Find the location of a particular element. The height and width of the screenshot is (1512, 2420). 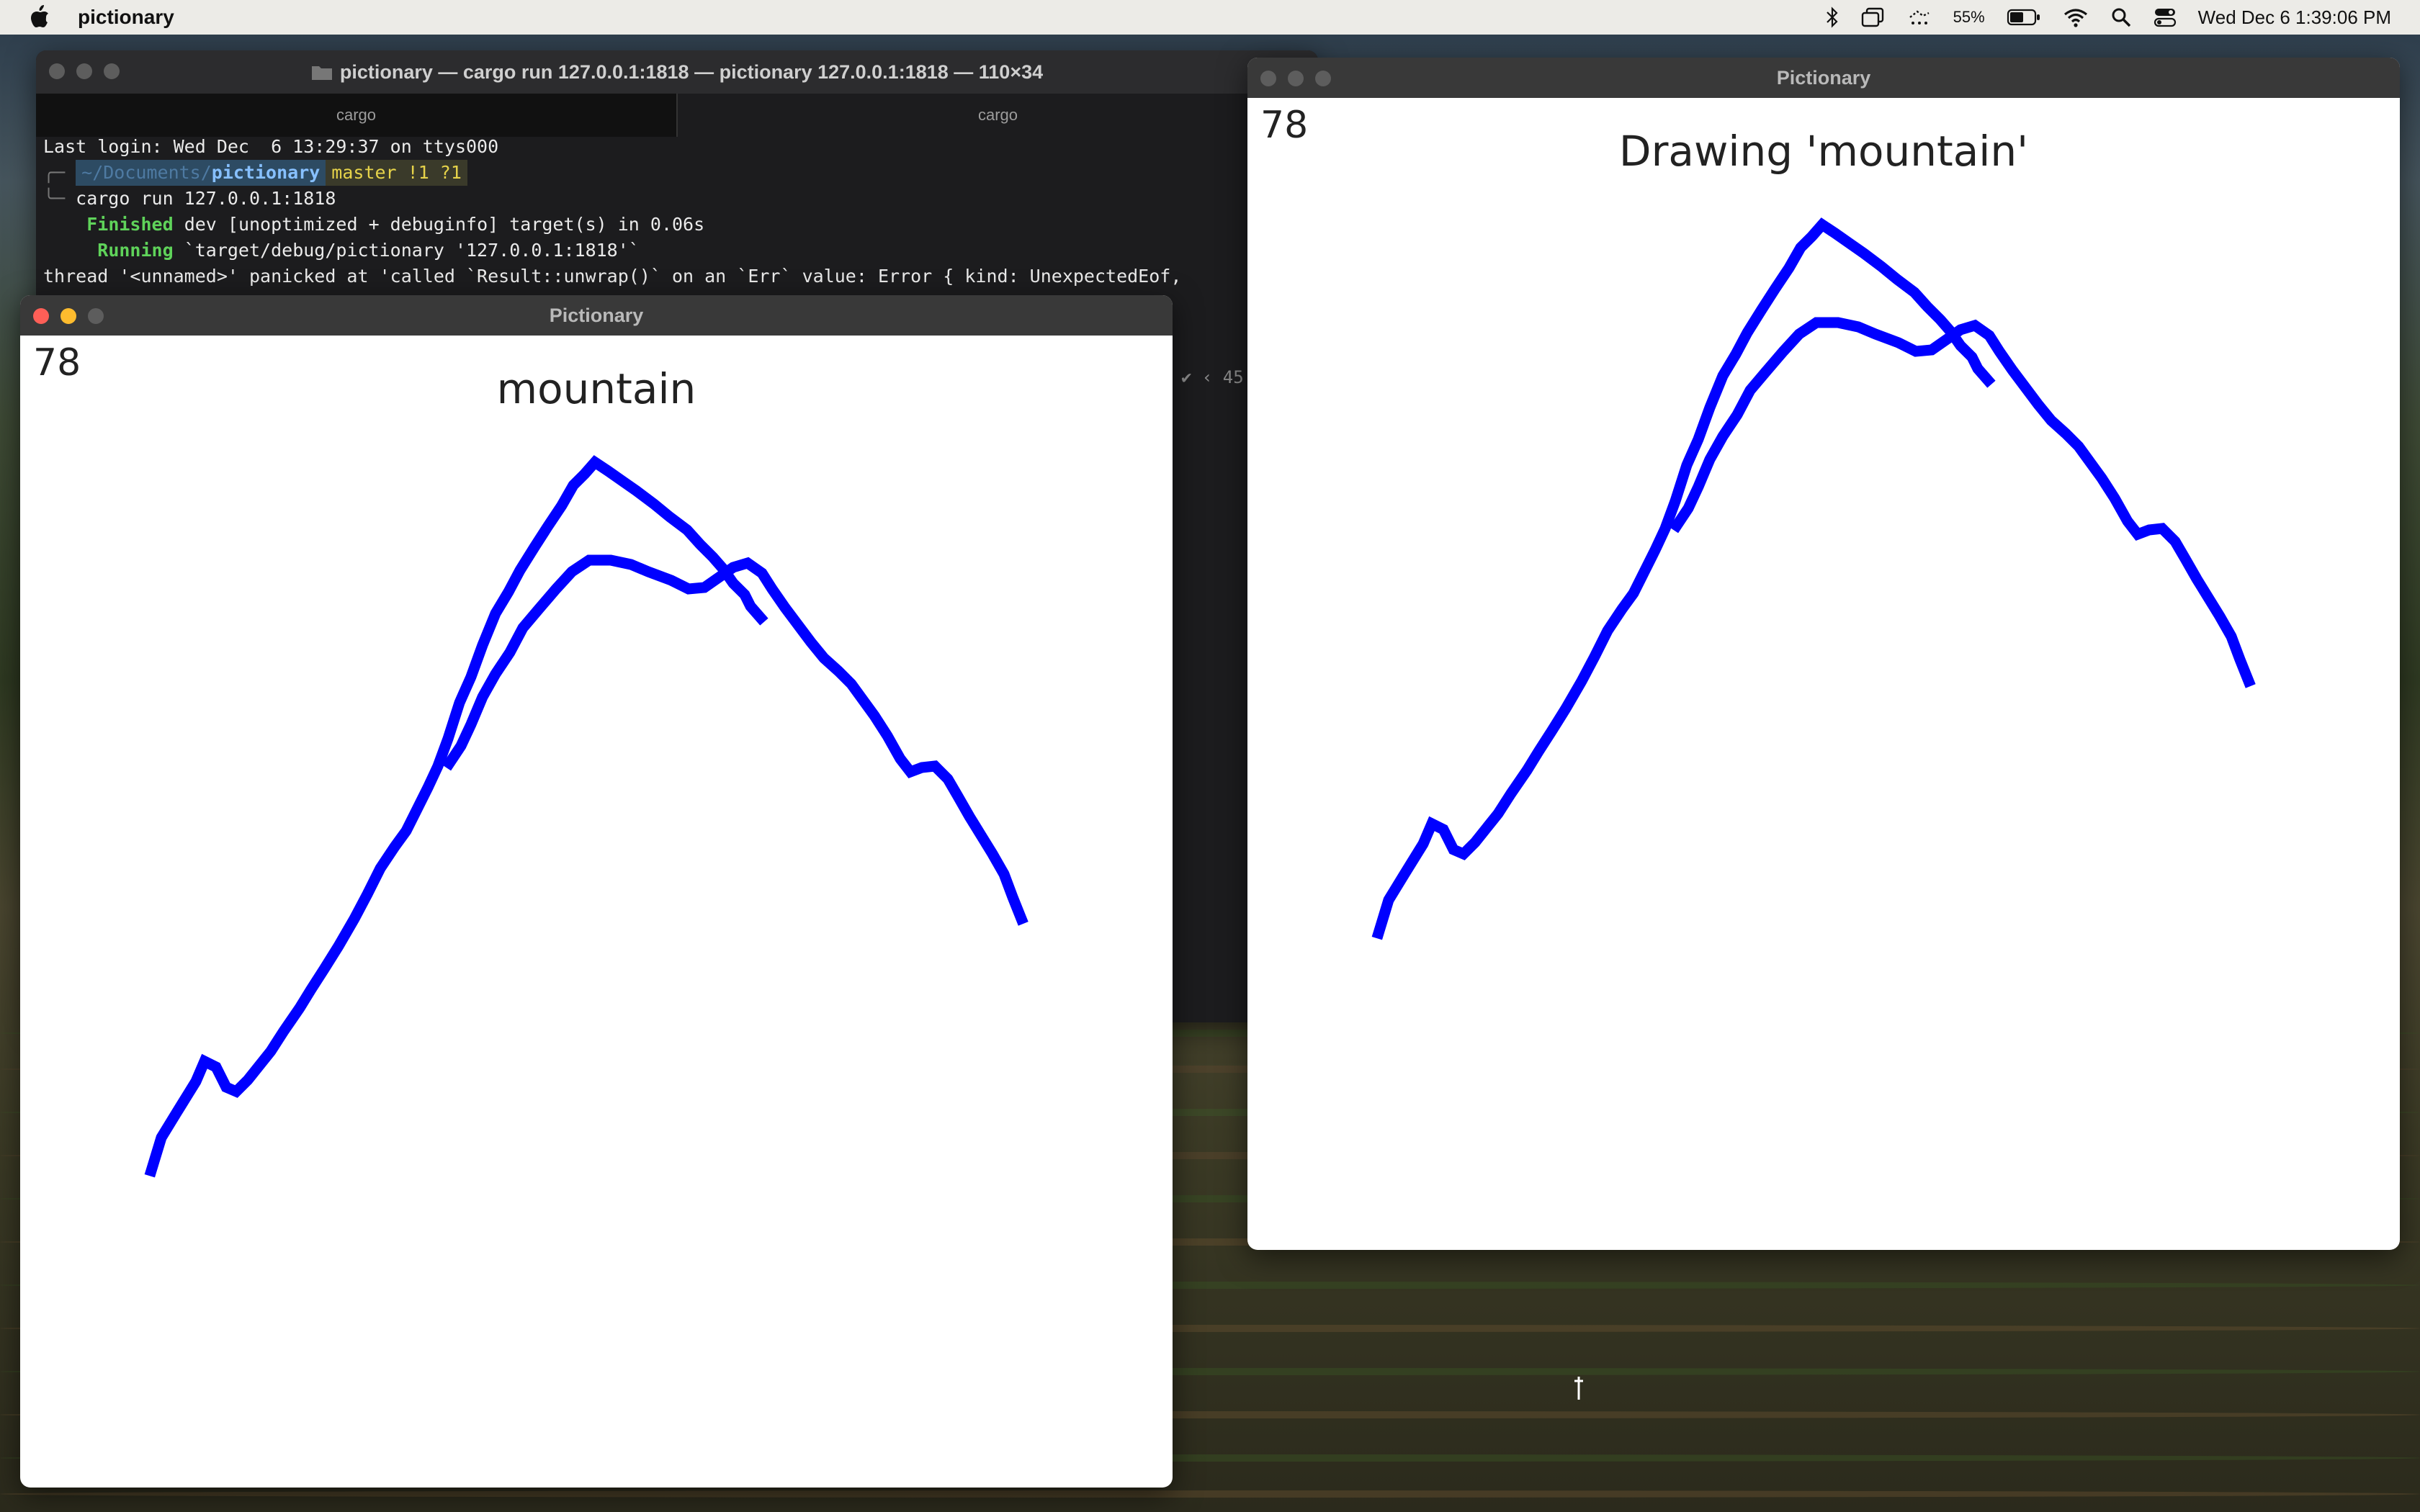

folder-icon is located at coordinates (321, 73).